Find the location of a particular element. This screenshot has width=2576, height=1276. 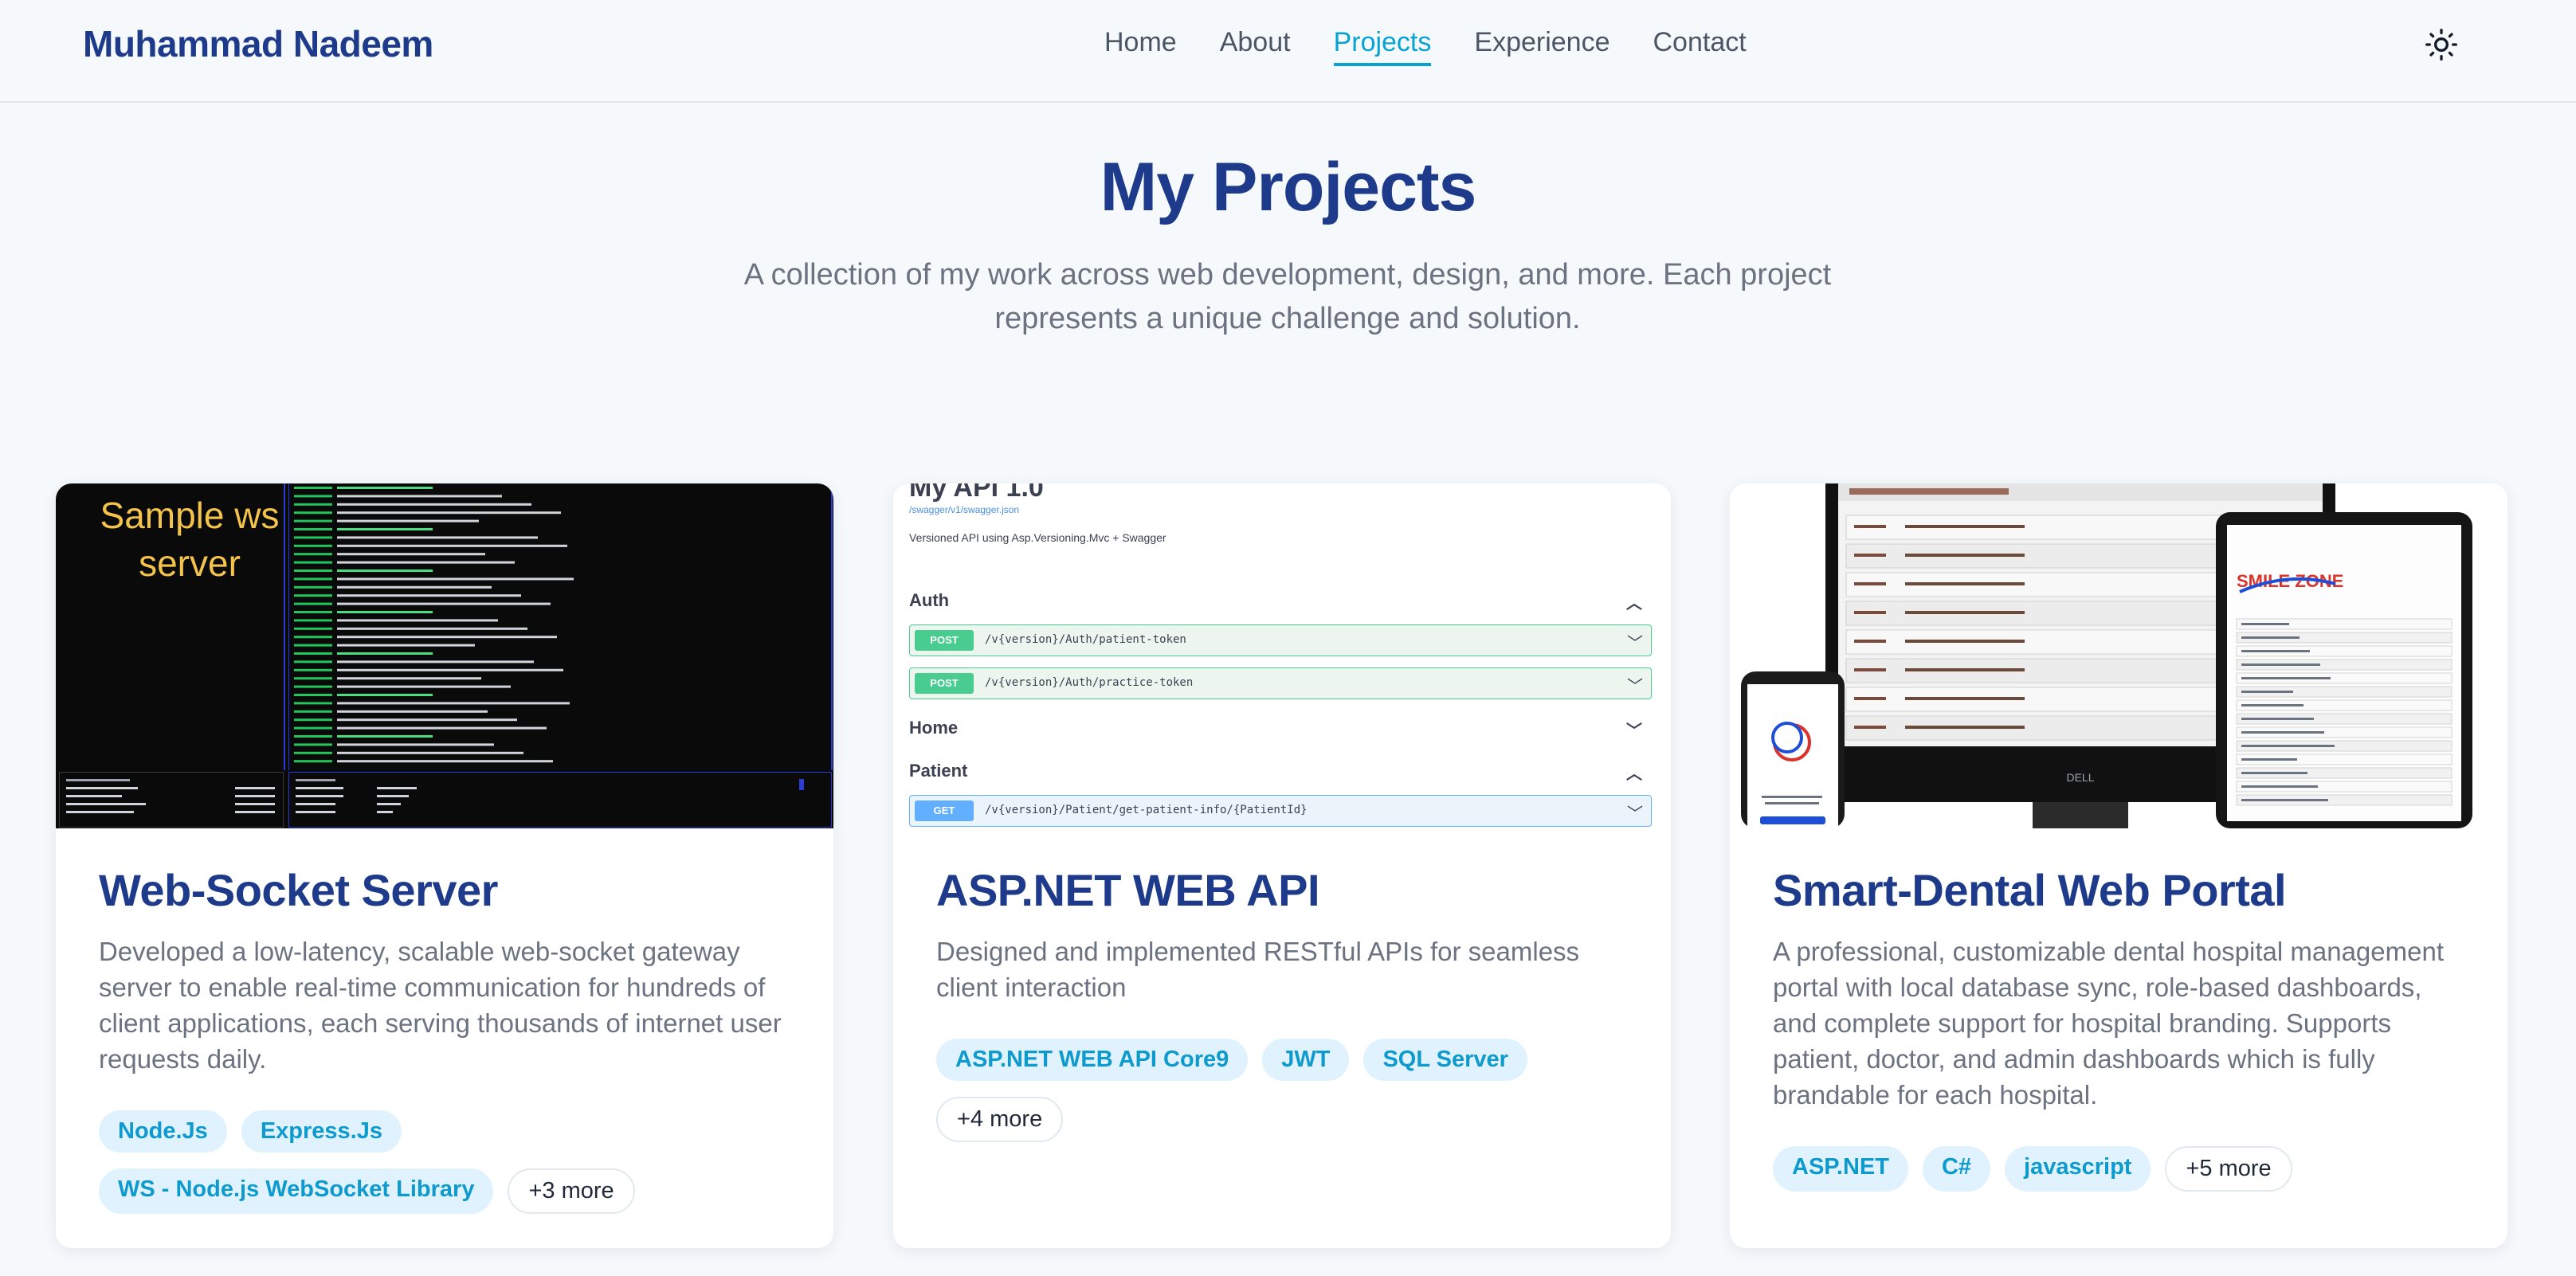

project-image-devices: DELL SMILE ZONE is located at coordinates (2118, 655).